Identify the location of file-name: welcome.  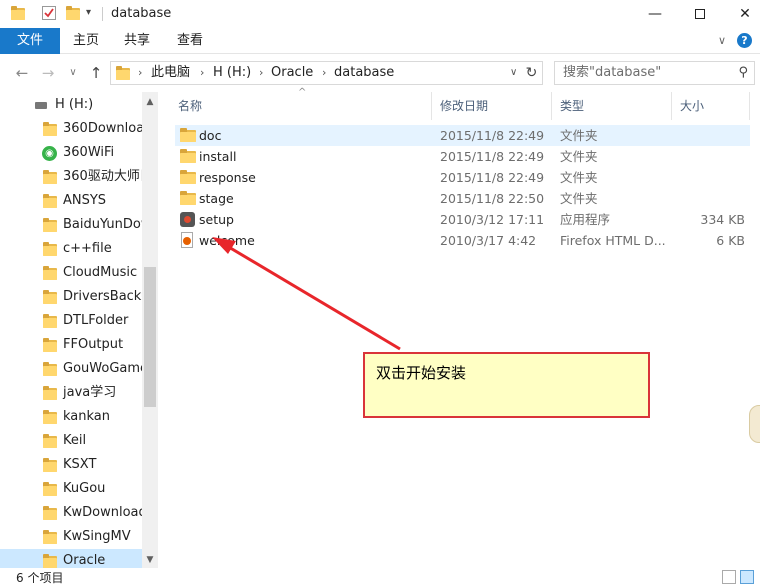
(227, 240).